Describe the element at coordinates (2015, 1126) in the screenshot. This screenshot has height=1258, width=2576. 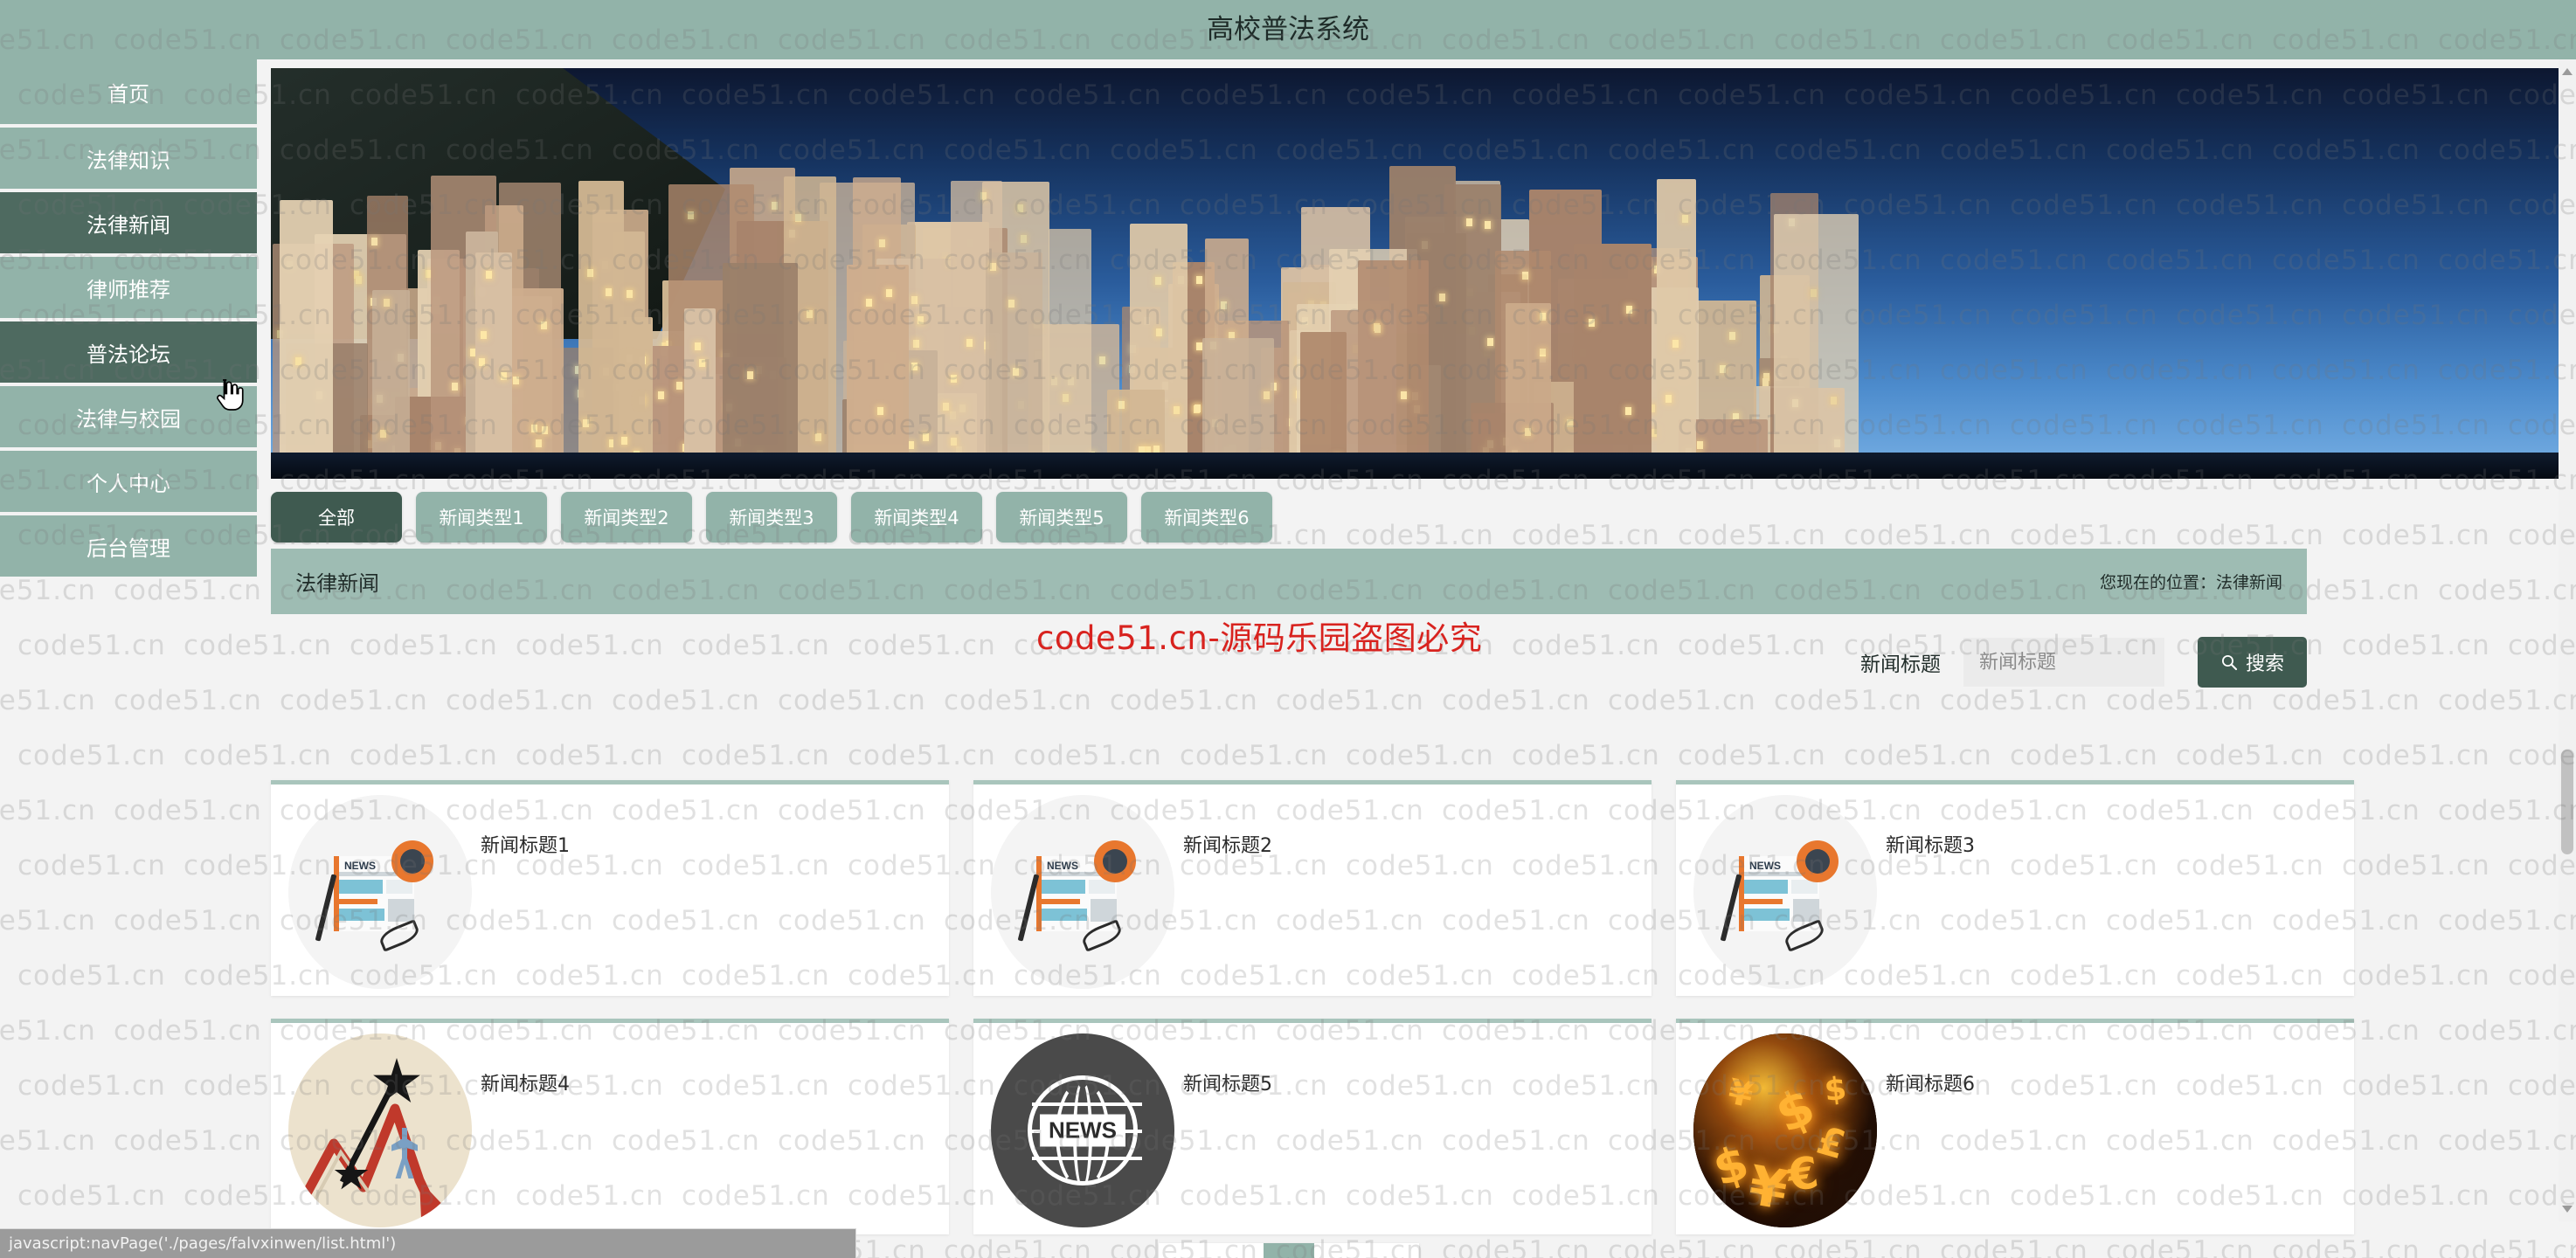
I see `news-card: $ ¥ € £ $ ¥ $ 新闻标题6` at that location.